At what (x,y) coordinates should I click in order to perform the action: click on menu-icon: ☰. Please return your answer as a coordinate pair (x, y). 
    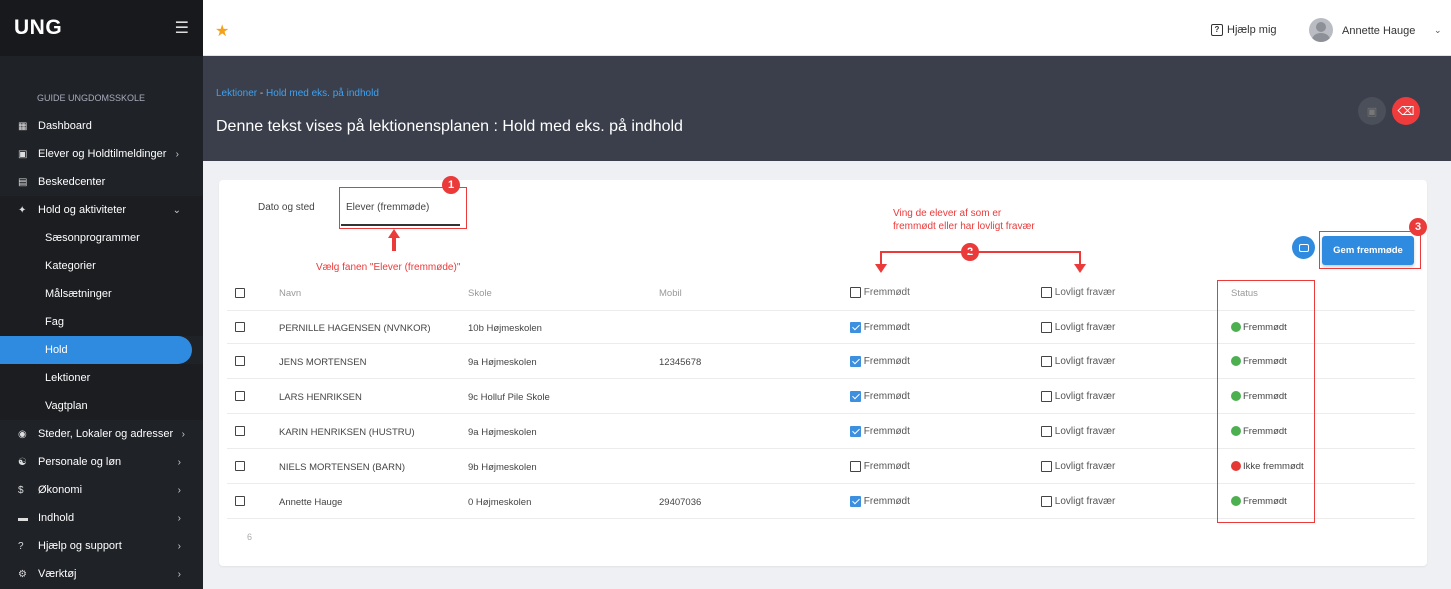
    Looking at the image, I should click on (182, 28).